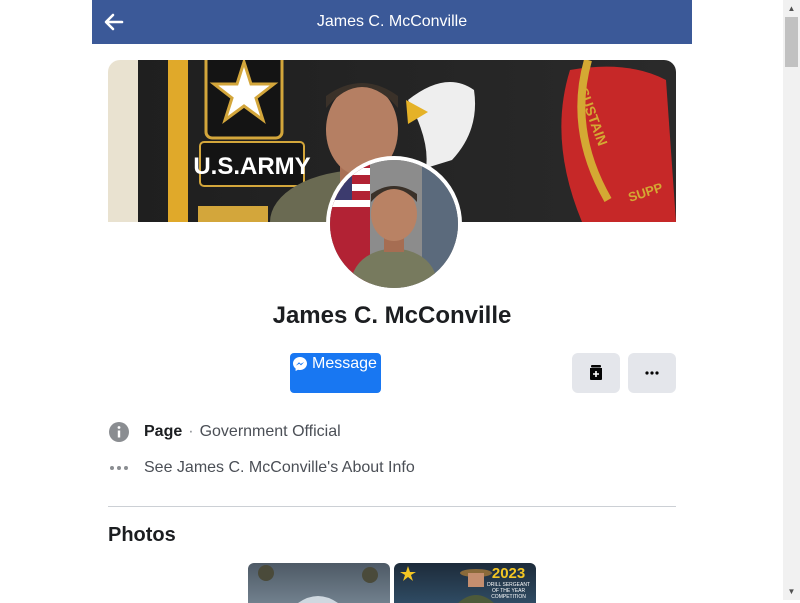  I want to click on divider, so click(392, 506).